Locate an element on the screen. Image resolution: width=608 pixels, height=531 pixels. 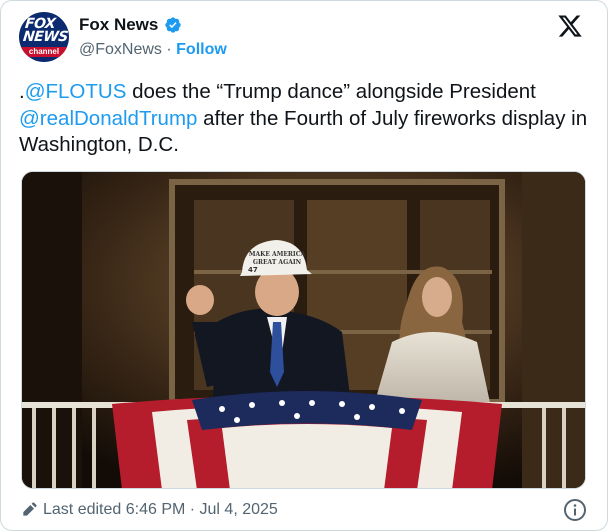
flag-bunting-white is located at coordinates (307, 456).